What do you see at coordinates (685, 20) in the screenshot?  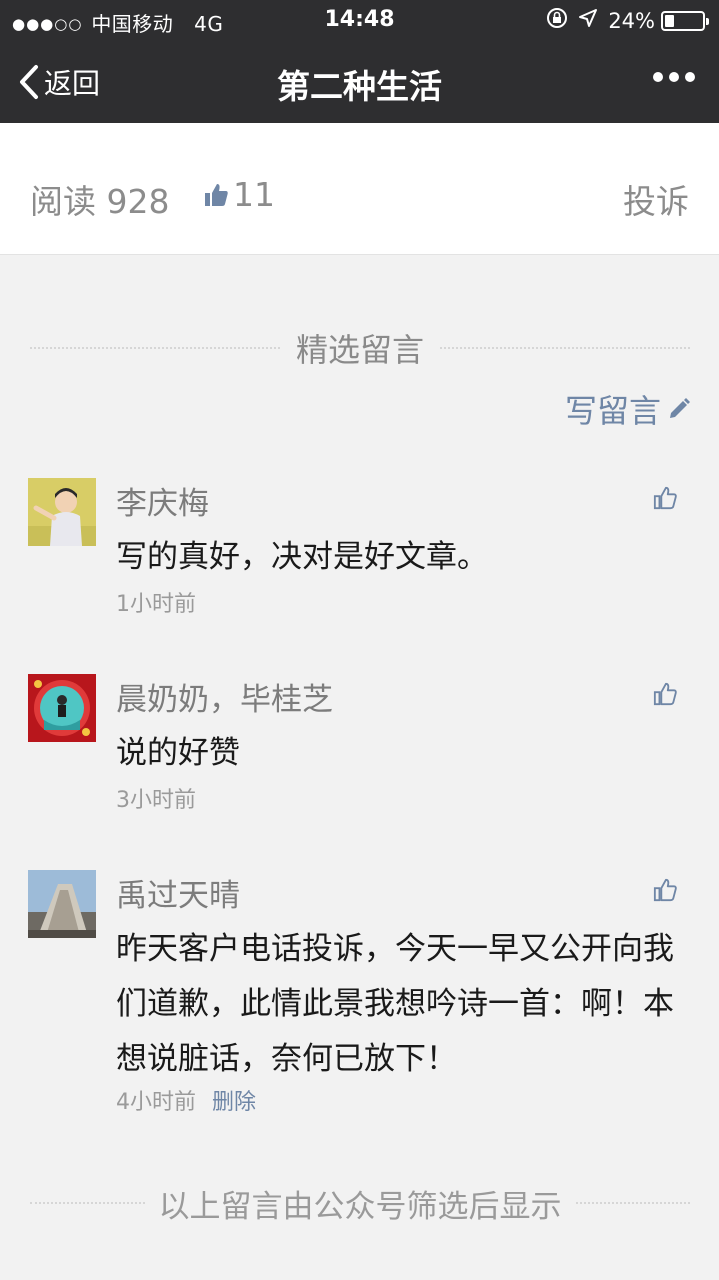 I see `battery-icon` at bounding box center [685, 20].